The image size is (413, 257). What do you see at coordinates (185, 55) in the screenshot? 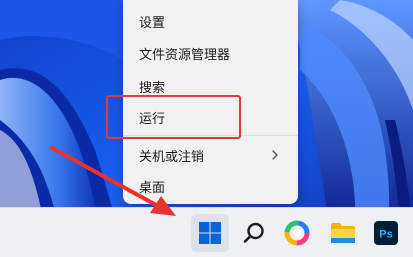
I see `menu-item-label: 文件资源管理器` at bounding box center [185, 55].